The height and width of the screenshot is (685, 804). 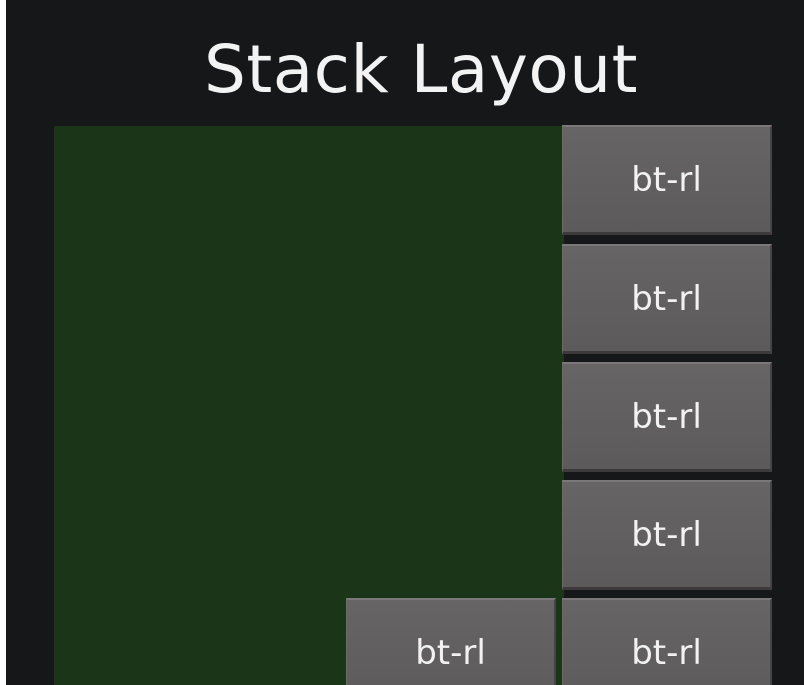 What do you see at coordinates (451, 641) in the screenshot?
I see `stack-button-6: bt-rl` at bounding box center [451, 641].